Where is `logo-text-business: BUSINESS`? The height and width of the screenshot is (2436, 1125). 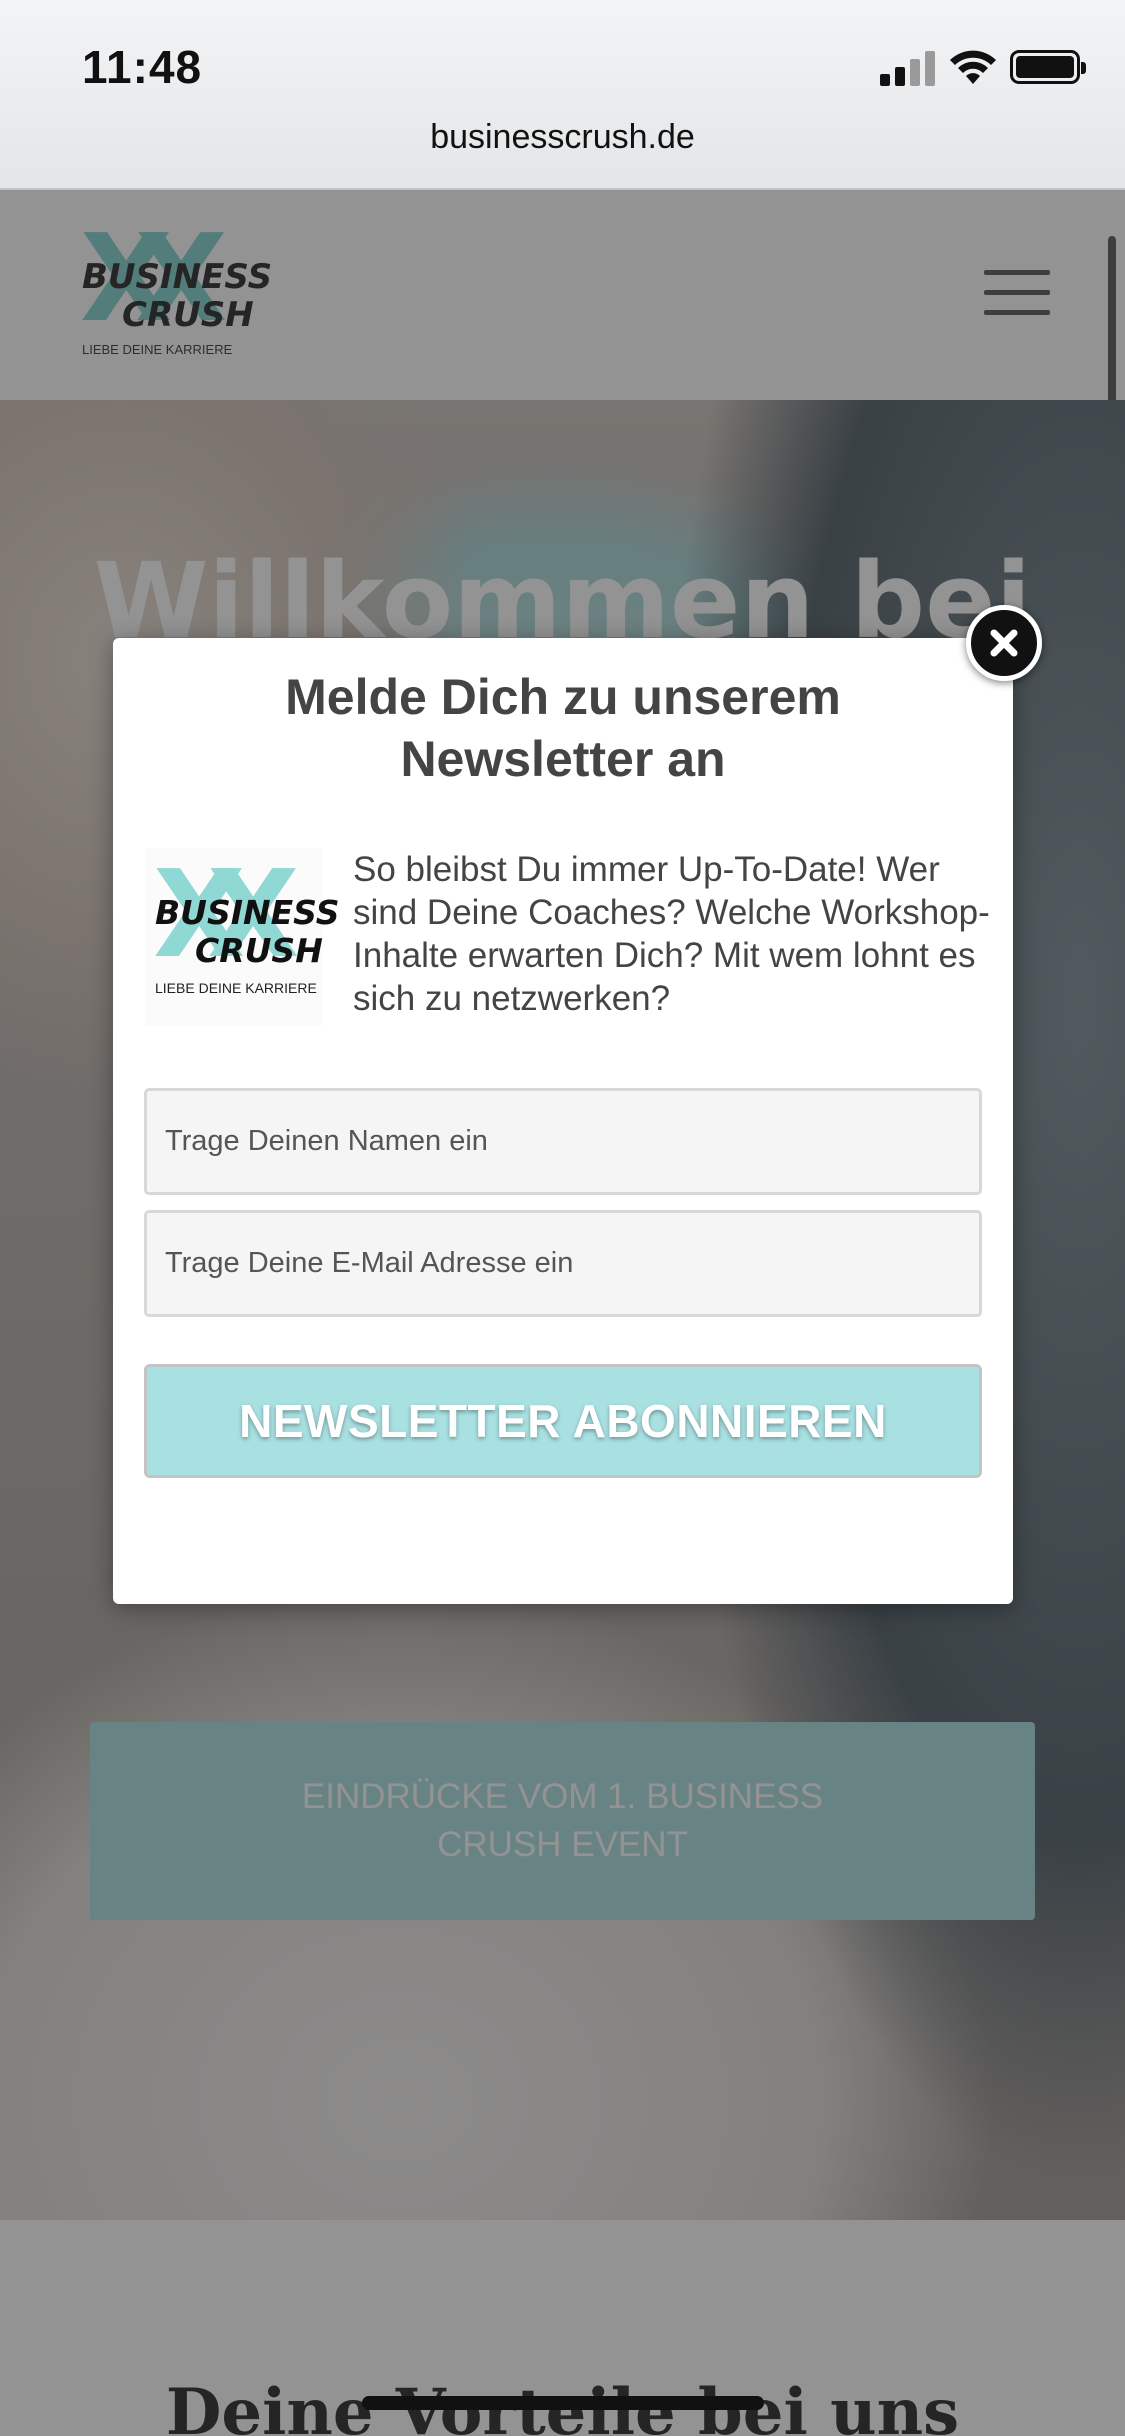
logo-text-business: BUSINESS is located at coordinates (247, 912).